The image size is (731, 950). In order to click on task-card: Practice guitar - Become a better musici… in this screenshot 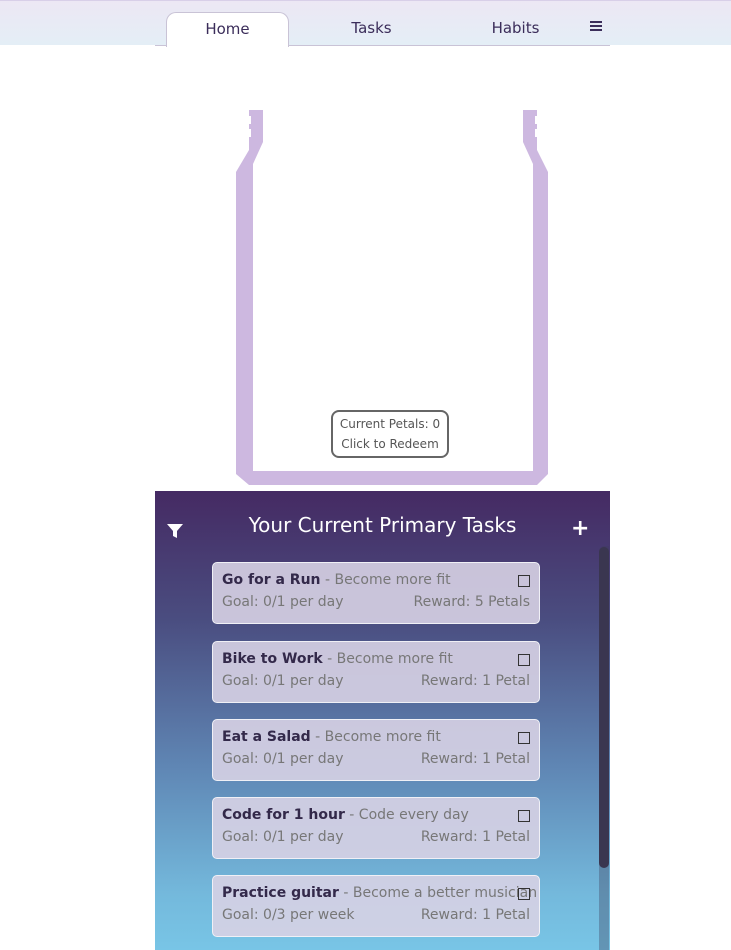, I will do `click(376, 906)`.